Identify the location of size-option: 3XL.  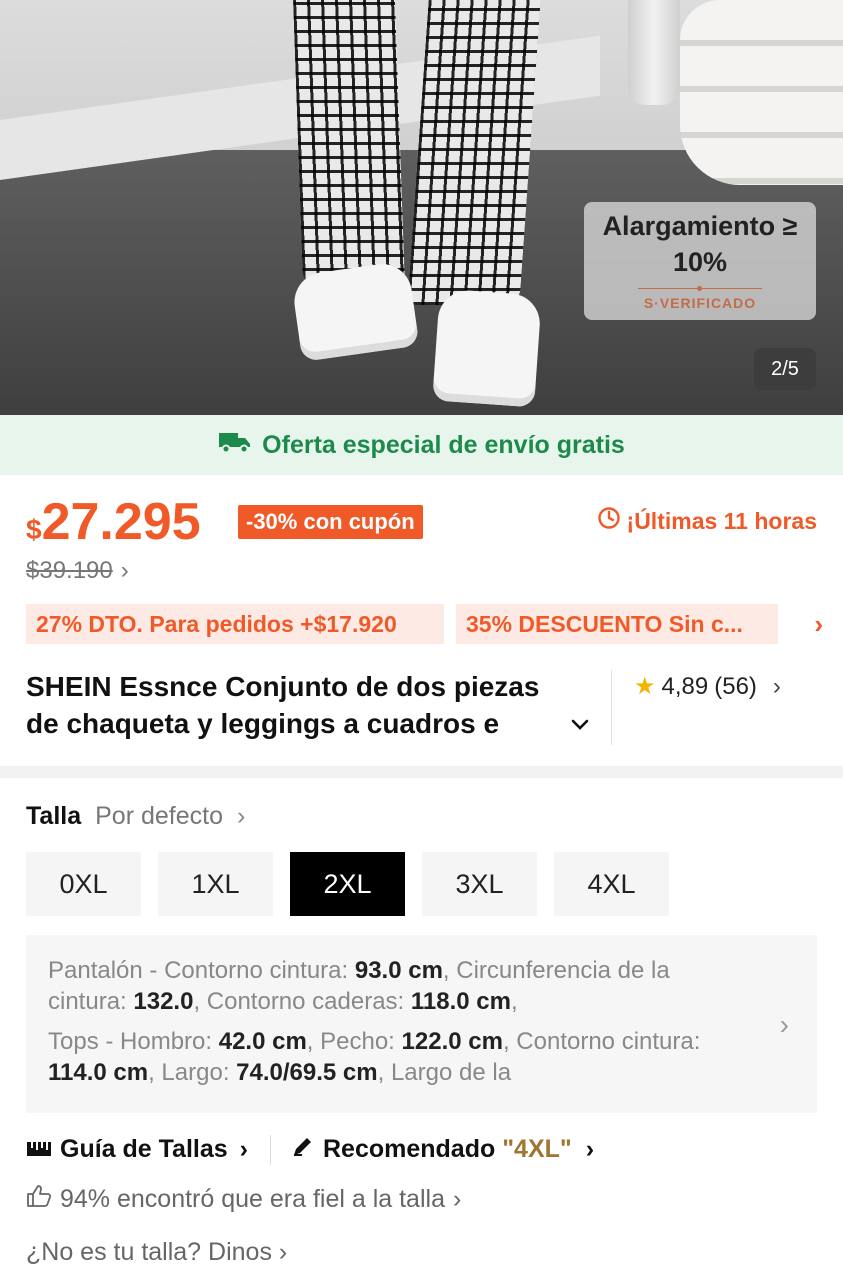
(479, 884).